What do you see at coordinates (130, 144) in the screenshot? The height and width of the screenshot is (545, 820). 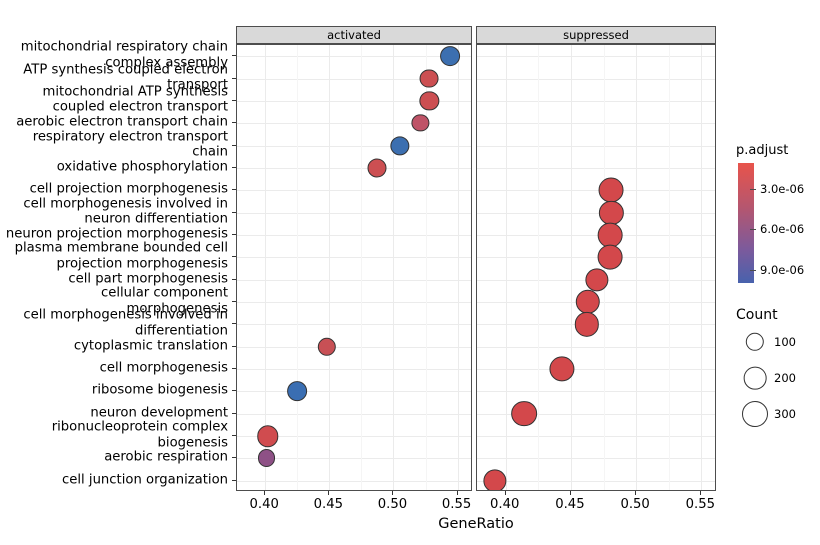 I see `y-axis-label: respiratory electron transport chain` at bounding box center [130, 144].